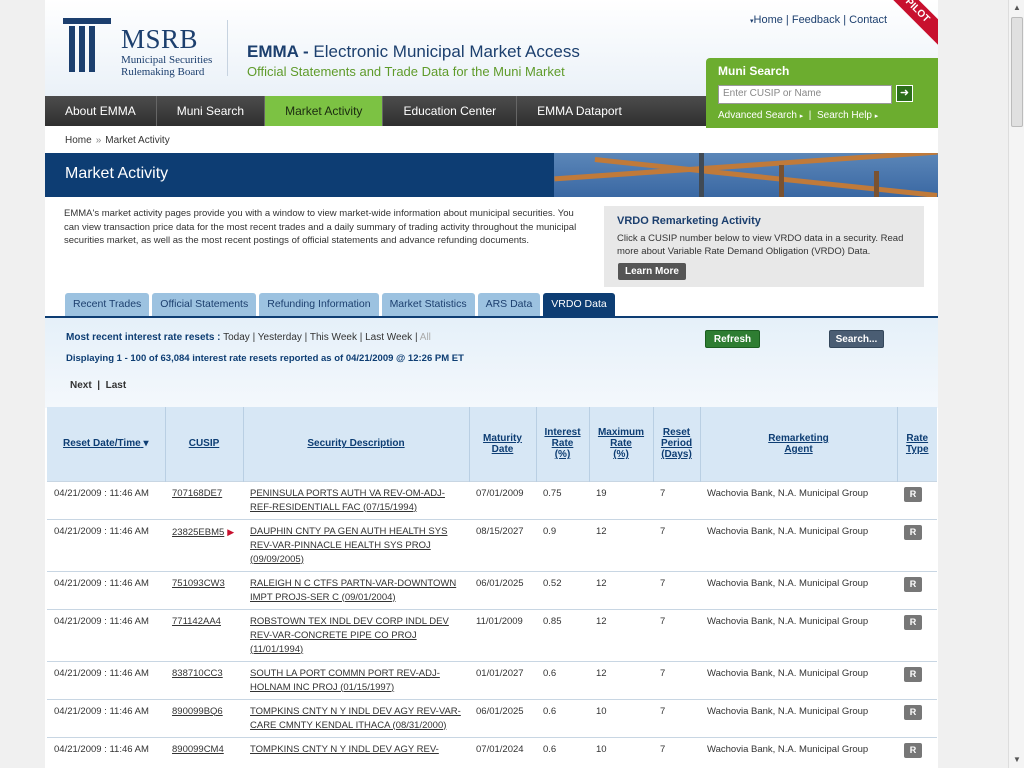 The width and height of the screenshot is (1024, 768). Describe the element at coordinates (101, 111) in the screenshot. I see `nav-about-emma: About EMMA` at that location.